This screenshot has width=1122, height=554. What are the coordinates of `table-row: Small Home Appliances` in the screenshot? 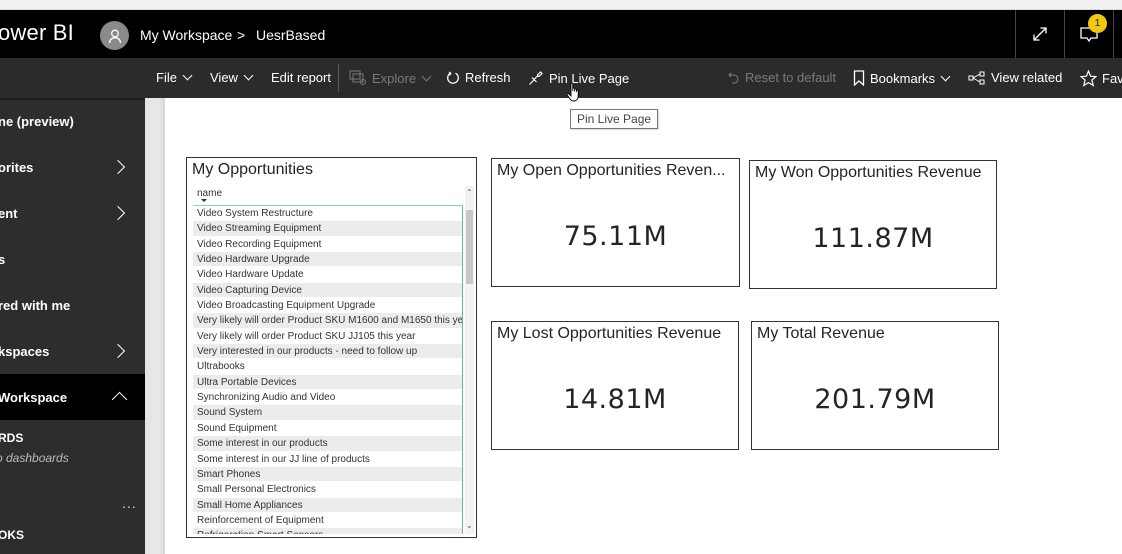 It's located at (327, 505).